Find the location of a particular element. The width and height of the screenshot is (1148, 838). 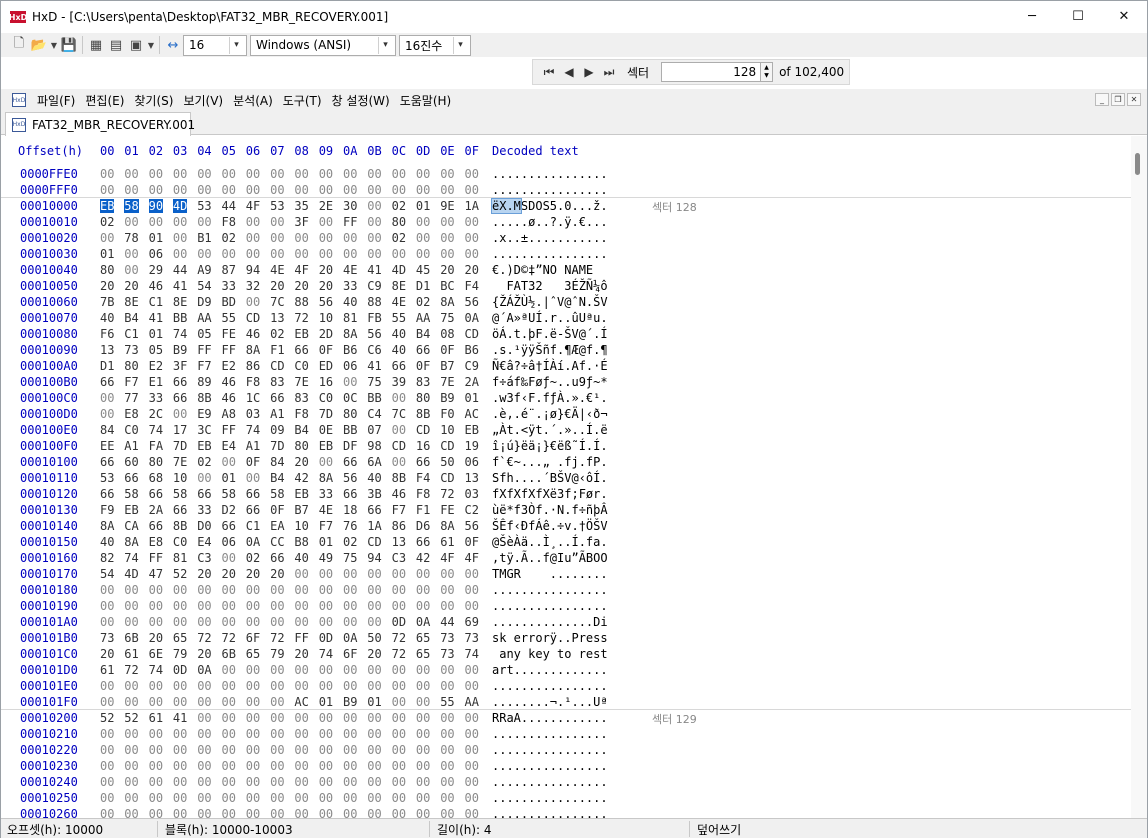

hex-byte: 6E is located at coordinates (156, 654).